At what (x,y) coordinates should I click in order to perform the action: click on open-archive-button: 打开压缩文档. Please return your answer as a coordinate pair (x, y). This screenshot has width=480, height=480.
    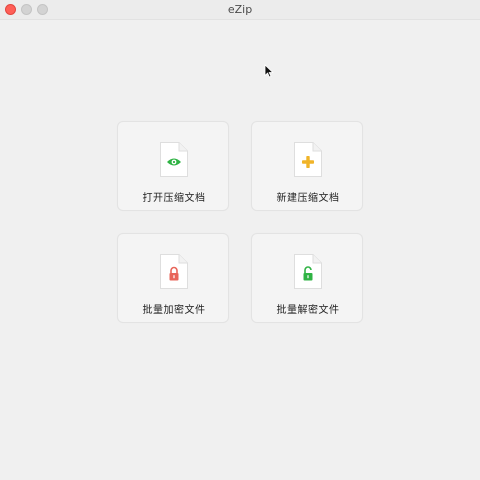
    Looking at the image, I should click on (173, 166).